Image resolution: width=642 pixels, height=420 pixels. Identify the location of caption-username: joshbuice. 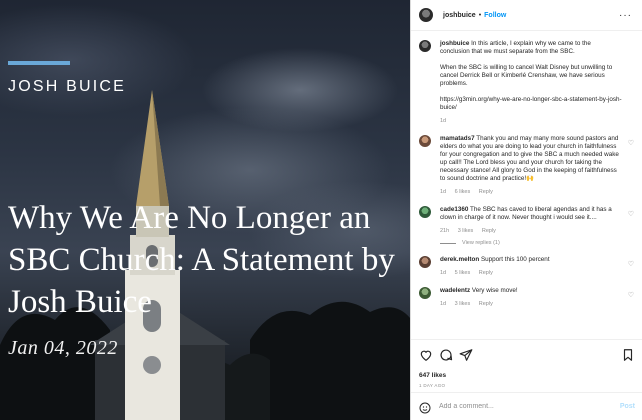
(454, 43).